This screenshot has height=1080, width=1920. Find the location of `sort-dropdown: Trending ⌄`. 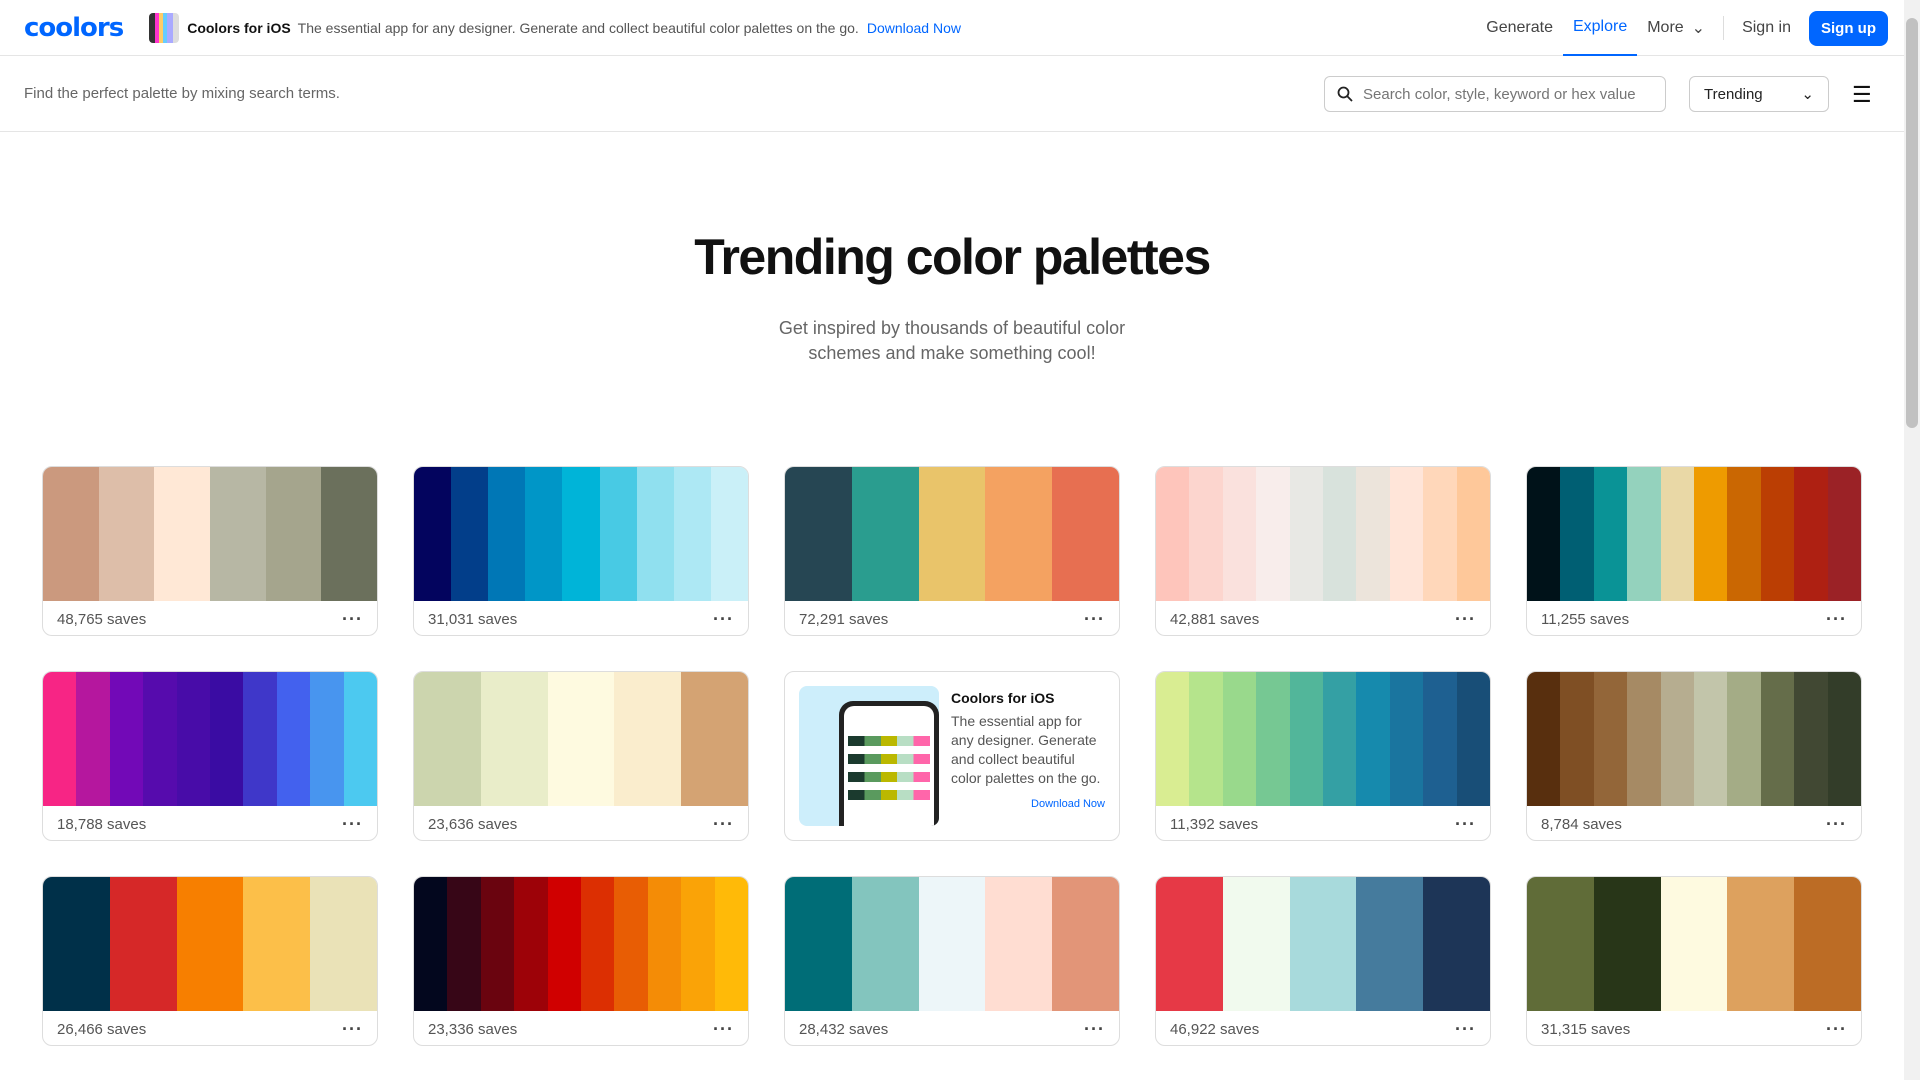

sort-dropdown: Trending ⌄ is located at coordinates (1759, 94).